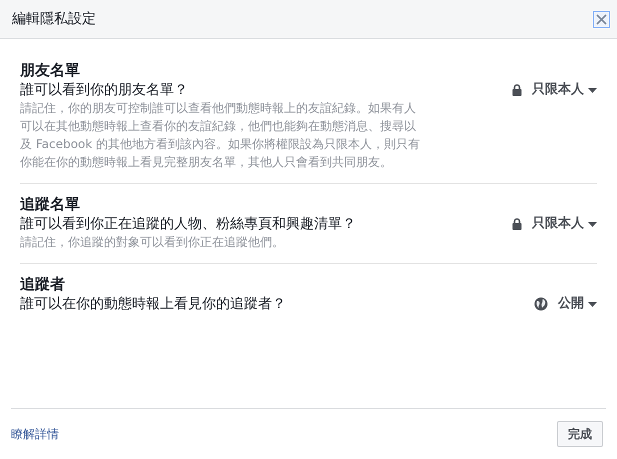 This screenshot has width=617, height=459. Describe the element at coordinates (580, 434) in the screenshot. I see `done-button: 完成` at that location.